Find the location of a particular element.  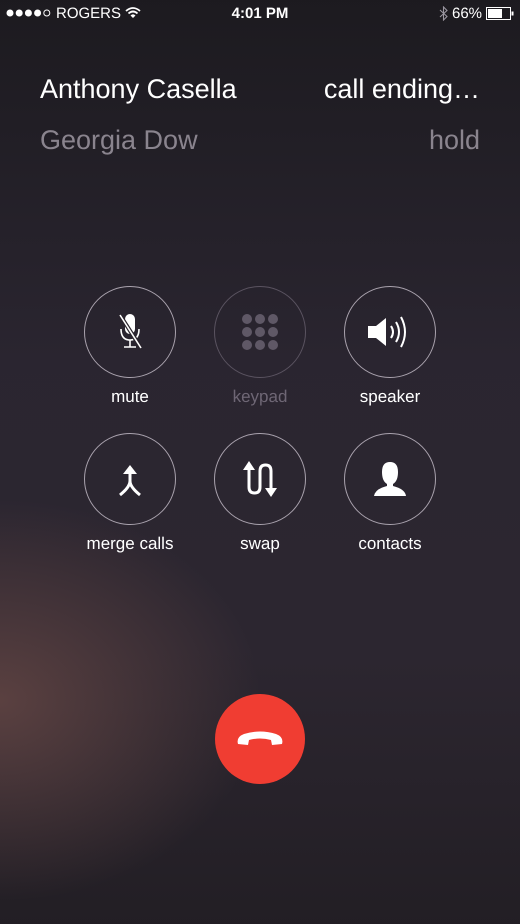

contacts-button is located at coordinates (390, 479).